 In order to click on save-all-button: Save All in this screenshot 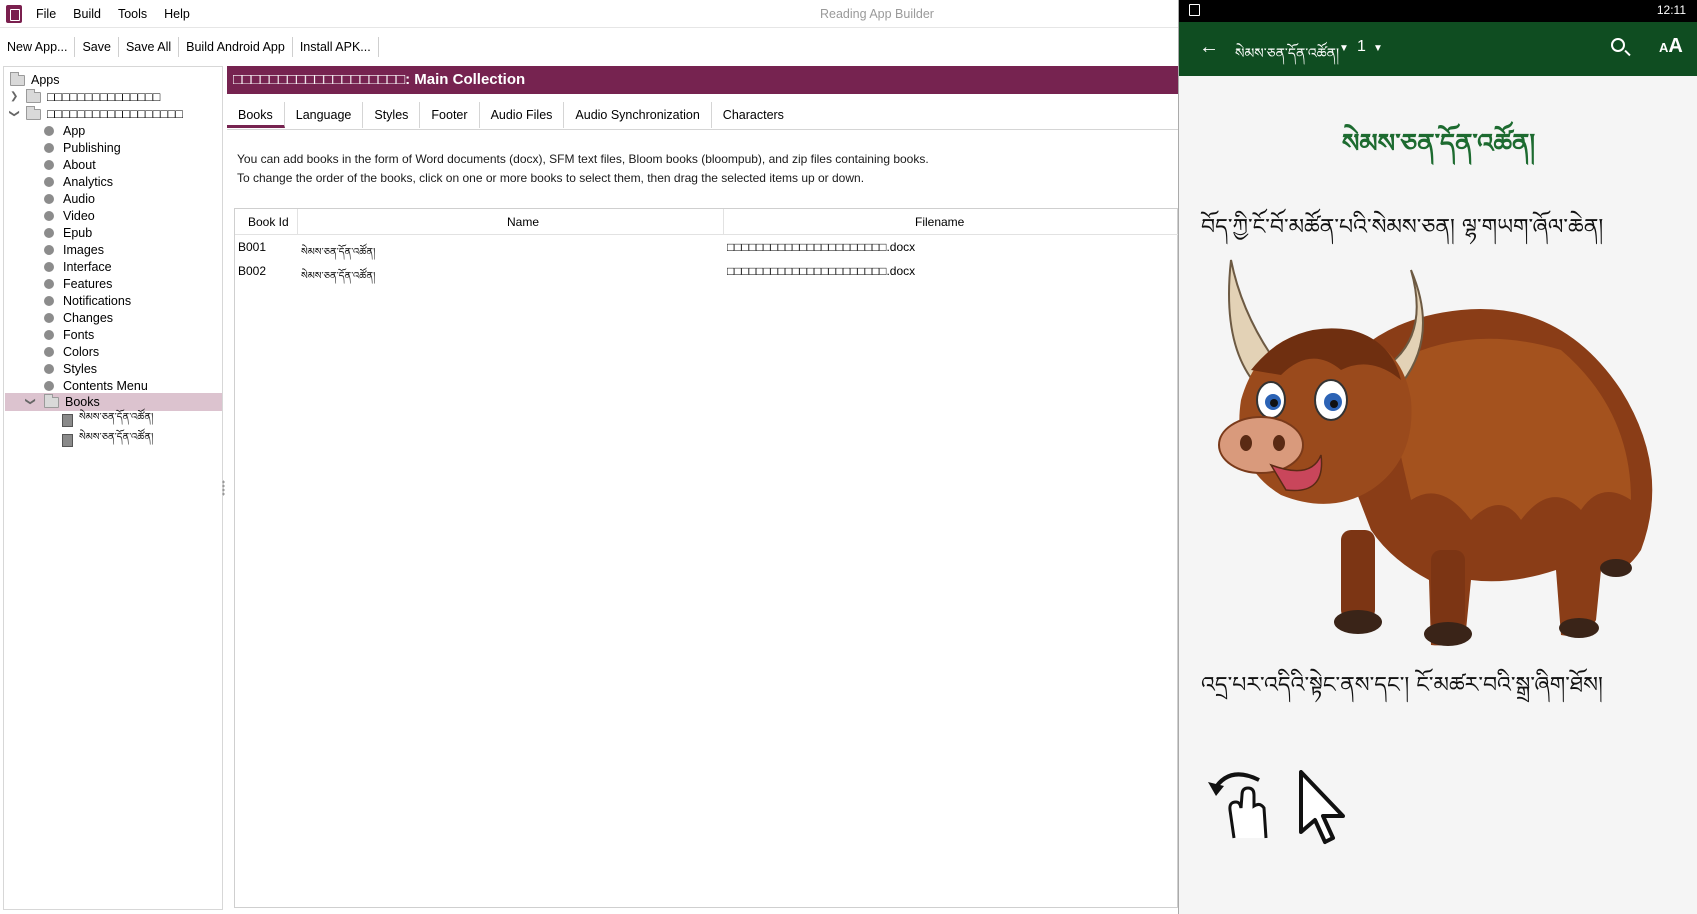, I will do `click(149, 47)`.